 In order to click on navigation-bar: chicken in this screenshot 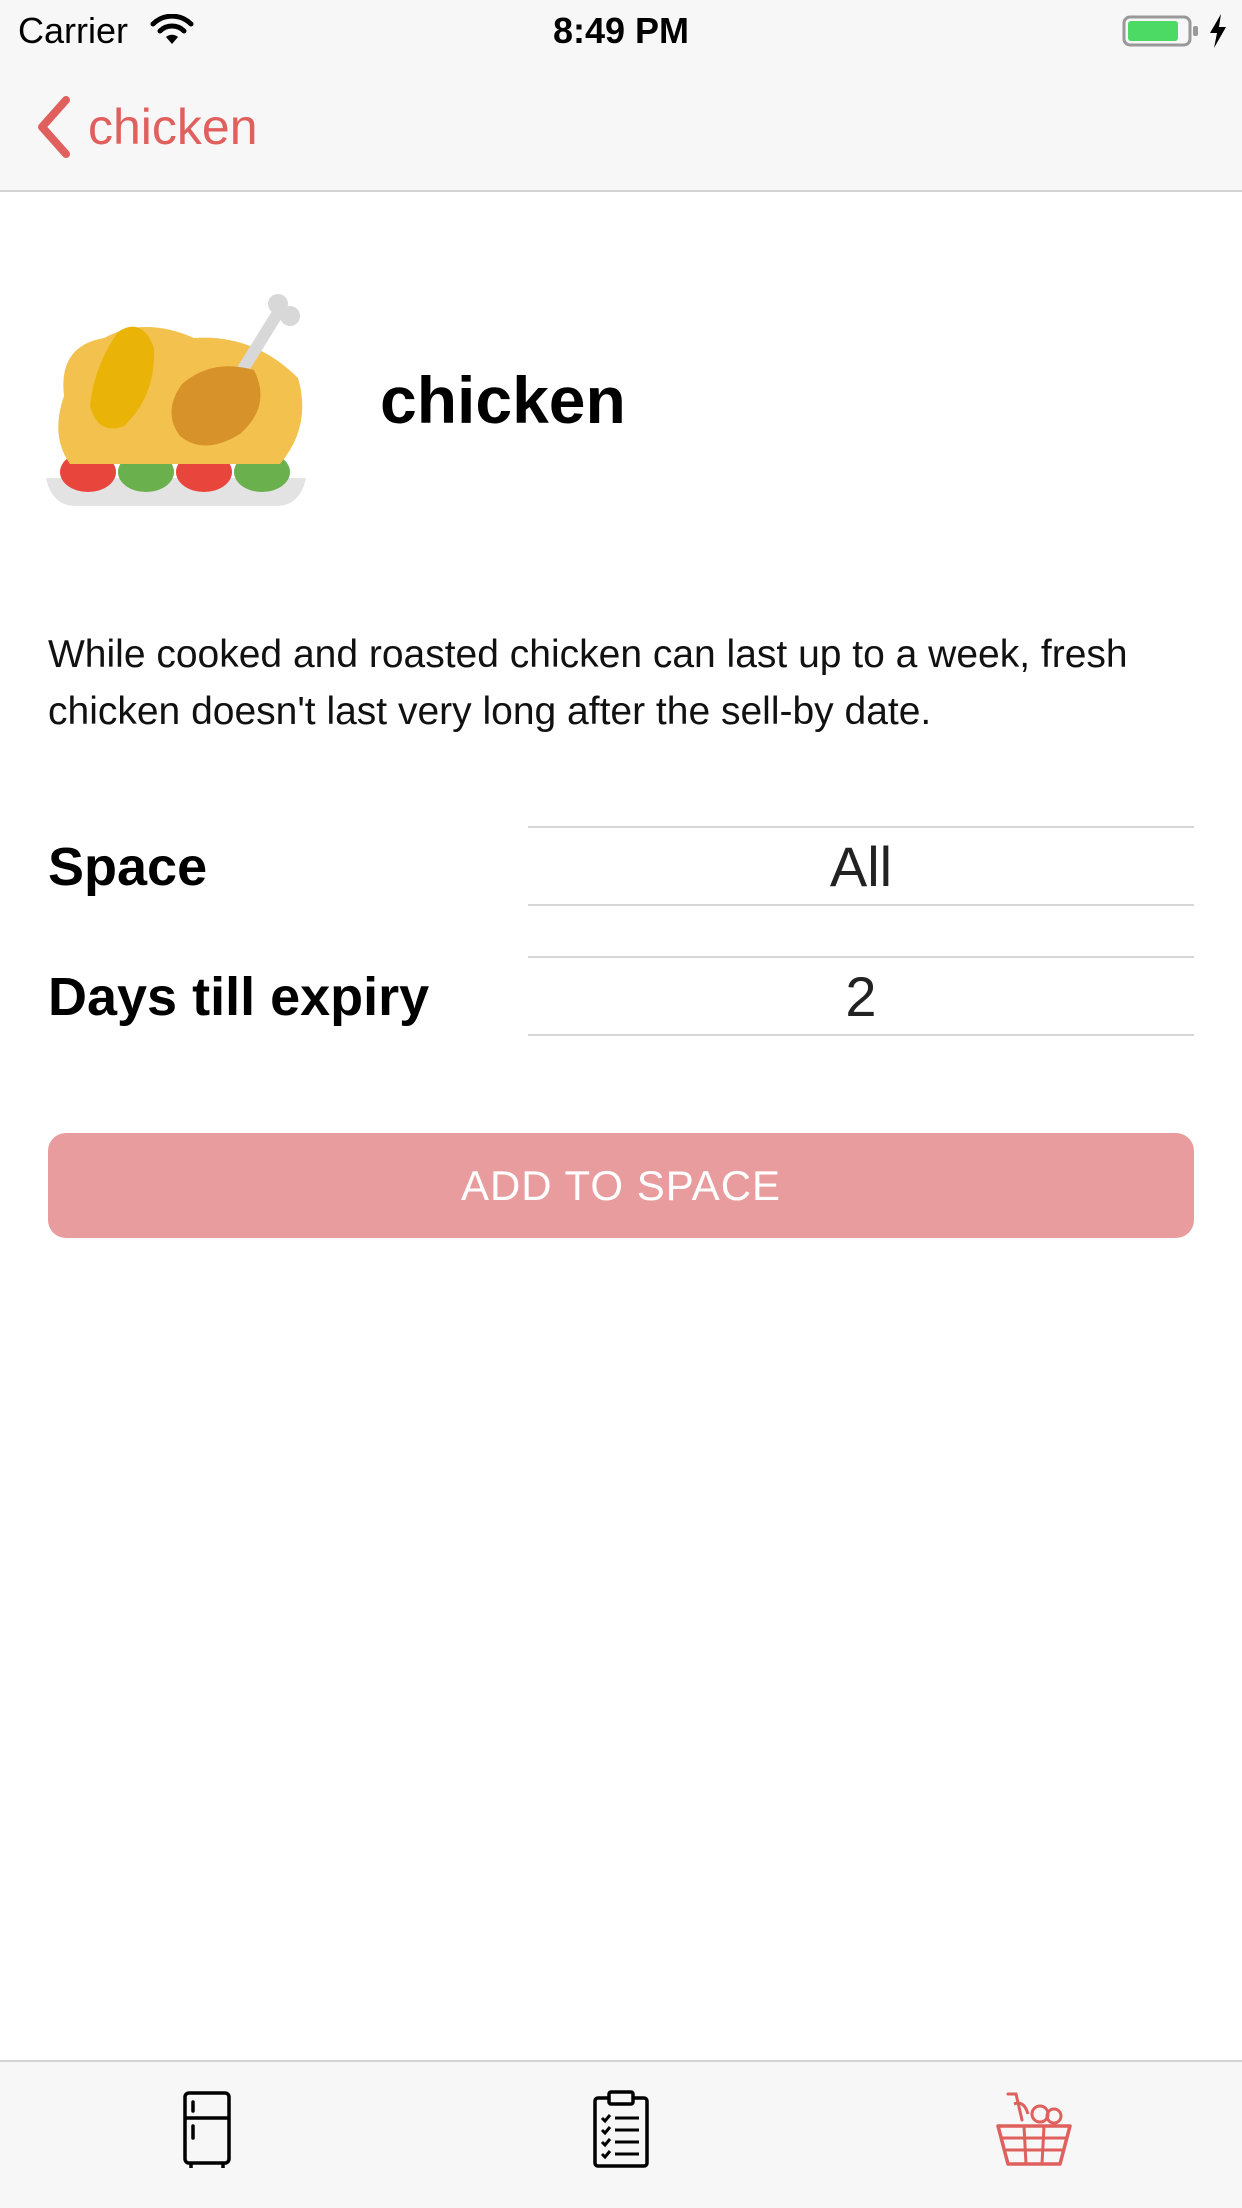, I will do `click(621, 126)`.